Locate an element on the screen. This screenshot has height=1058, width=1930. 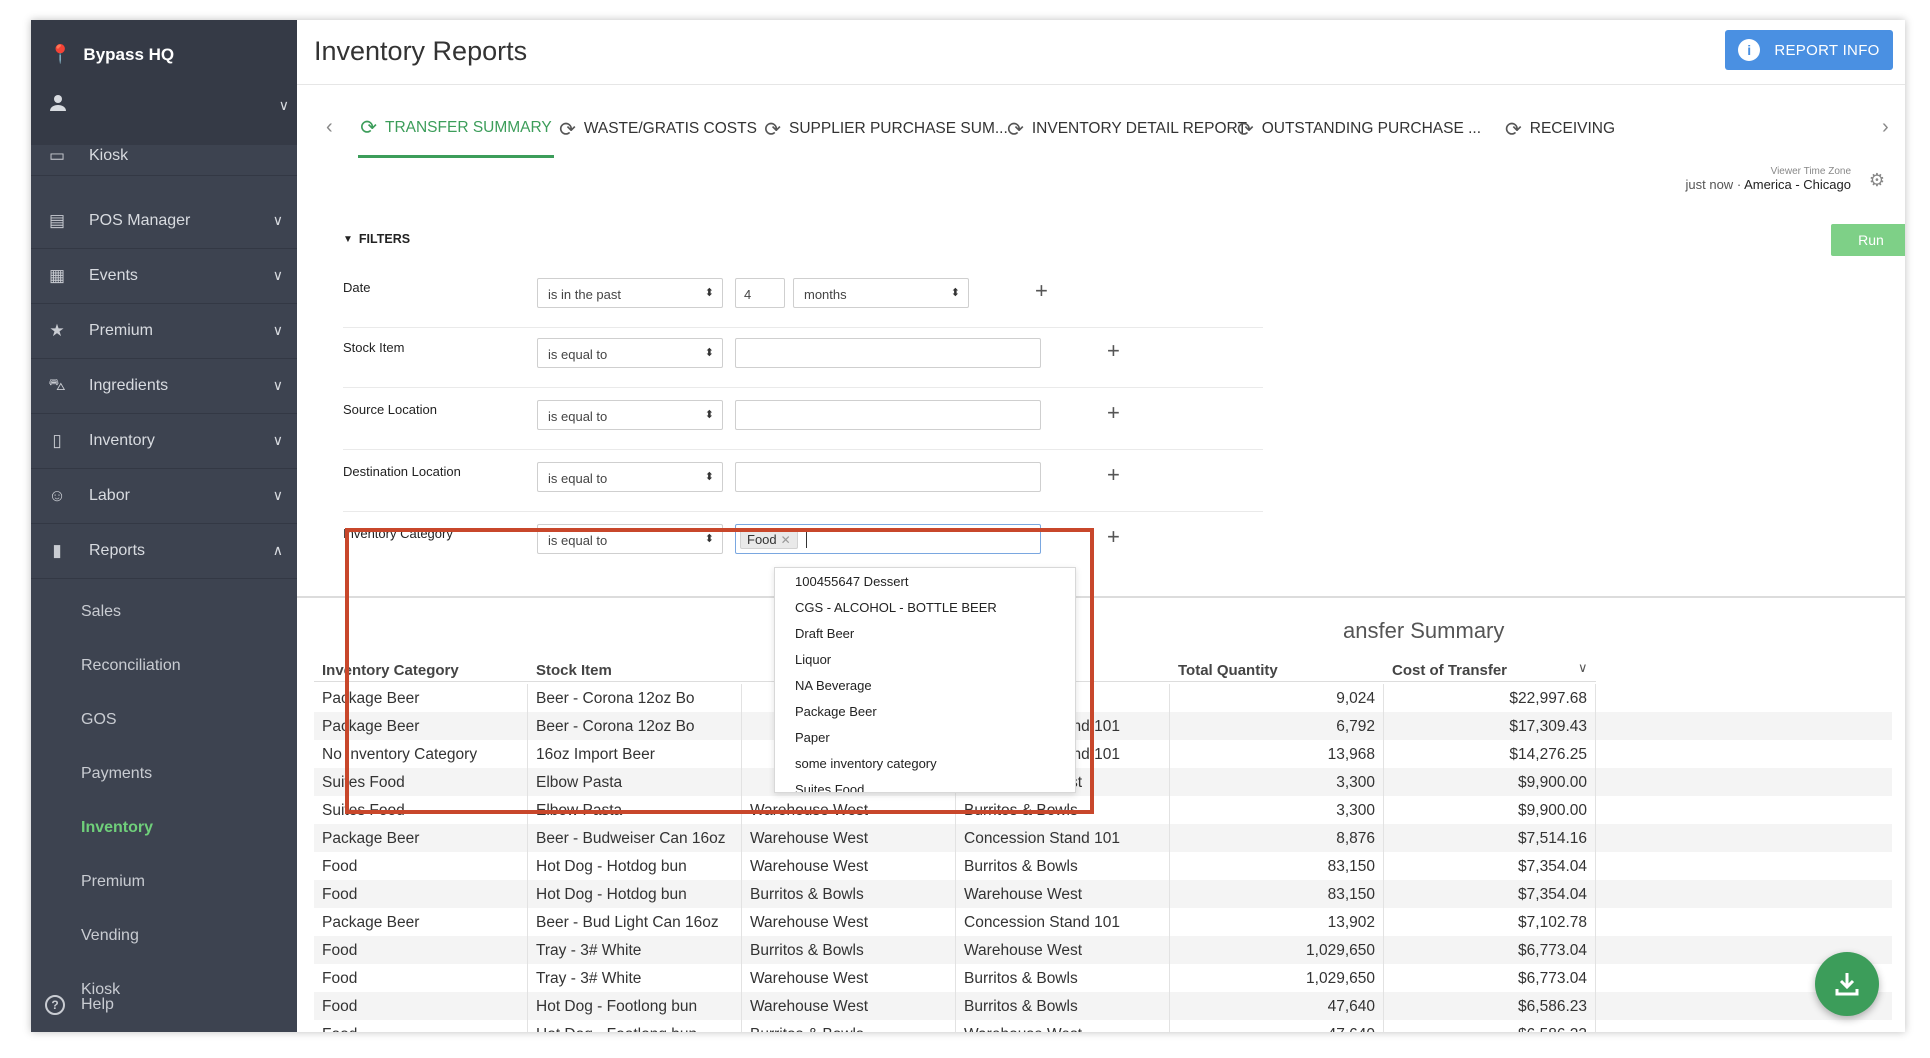
dropdown-option: Paper is located at coordinates (925, 737).